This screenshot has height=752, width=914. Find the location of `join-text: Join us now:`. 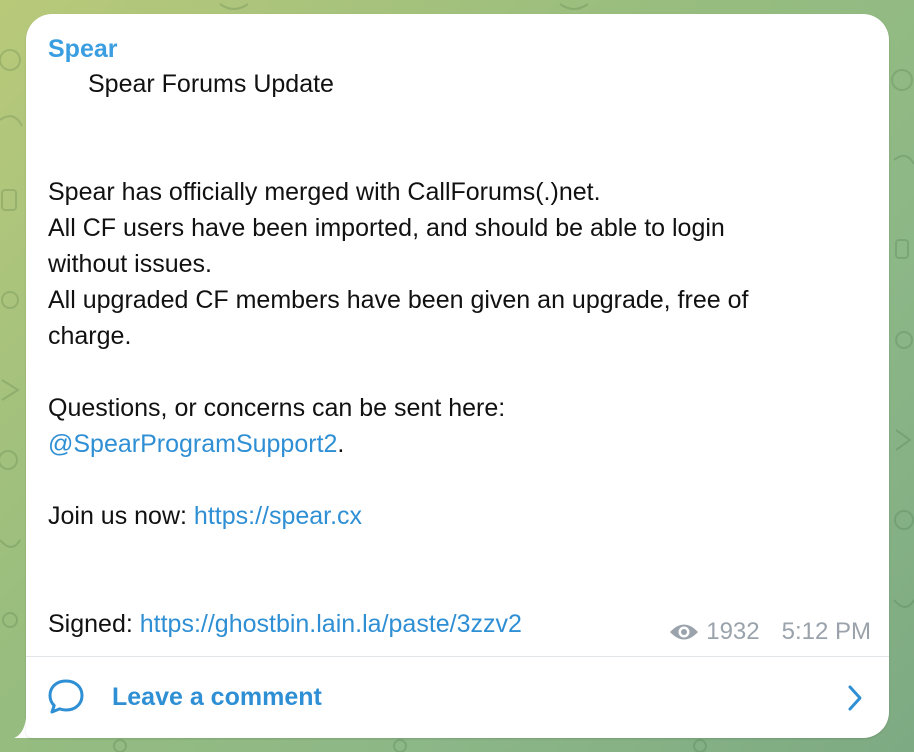

join-text: Join us now: is located at coordinates (121, 516).